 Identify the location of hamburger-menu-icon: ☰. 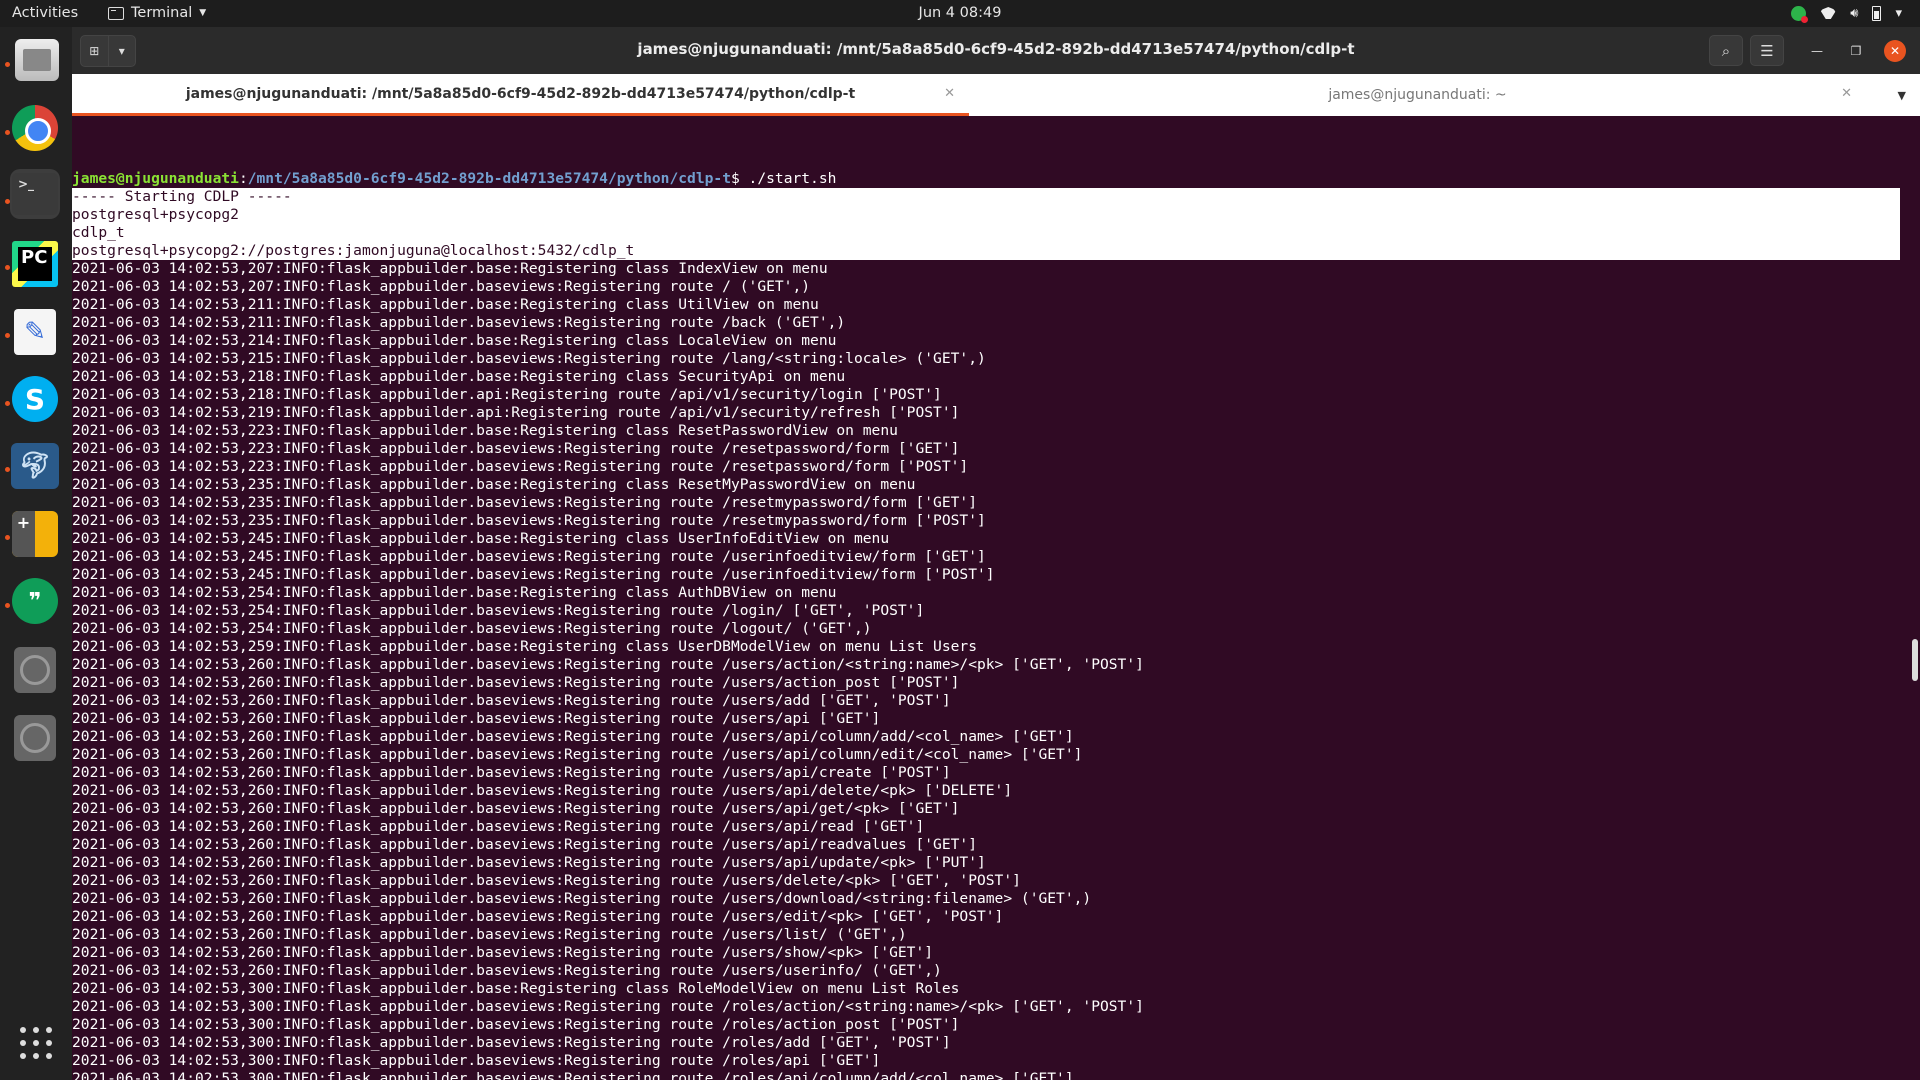
(1767, 50).